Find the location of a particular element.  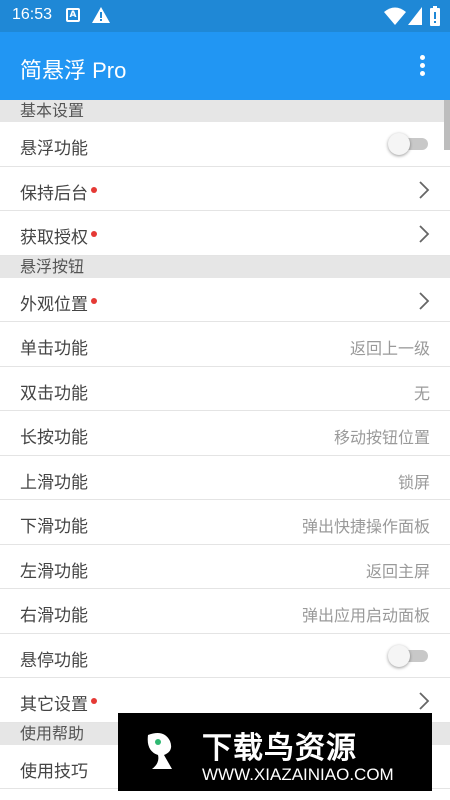

setting-value: 无 is located at coordinates (421, 393).